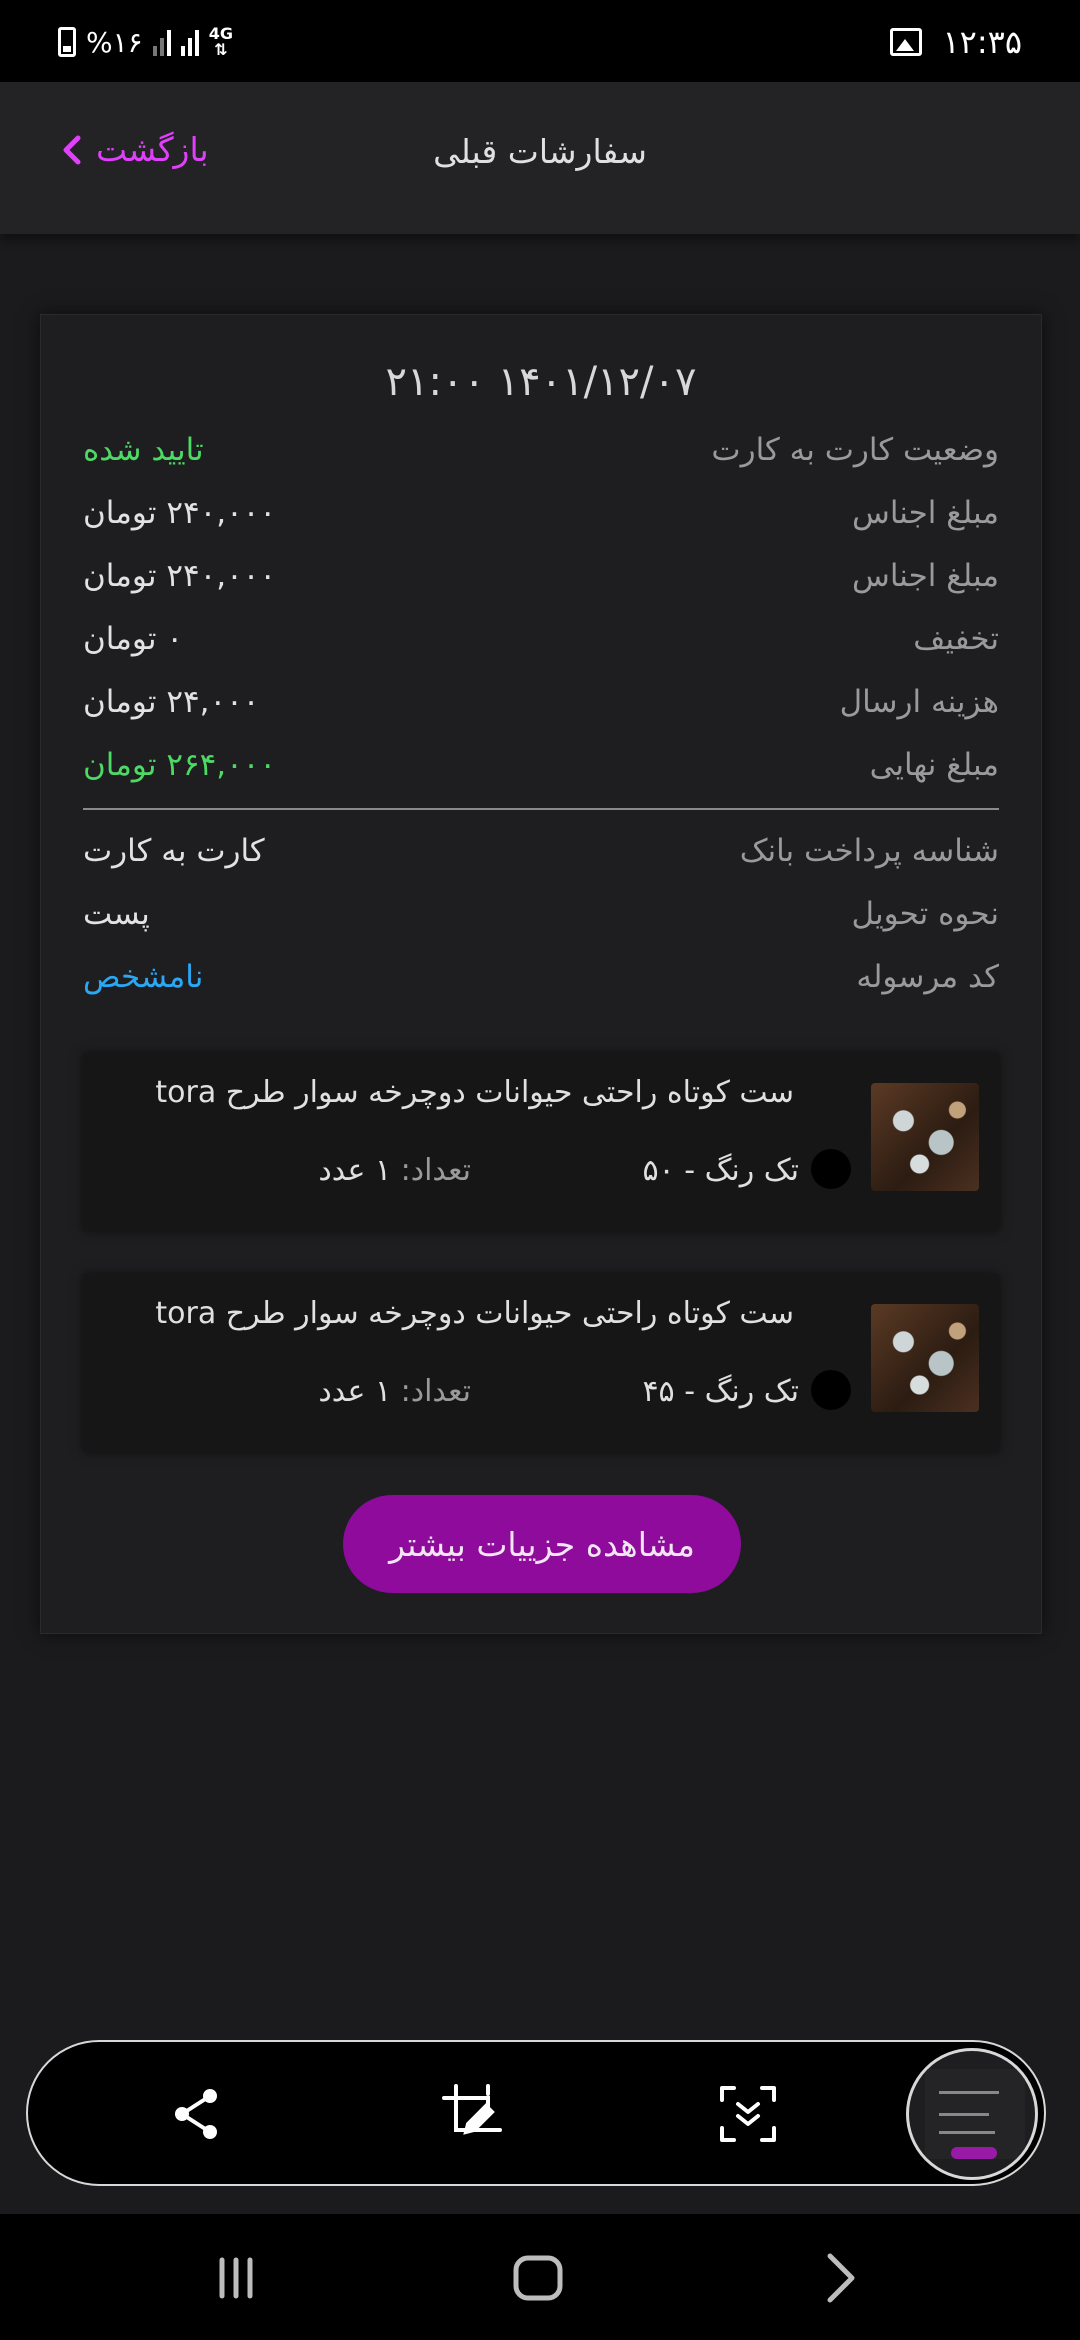 This screenshot has width=1080, height=2340. I want to click on order-date: ۱۴۰۱/۱۲/۰۷ ۲۱:۰۰, so click(541, 382).